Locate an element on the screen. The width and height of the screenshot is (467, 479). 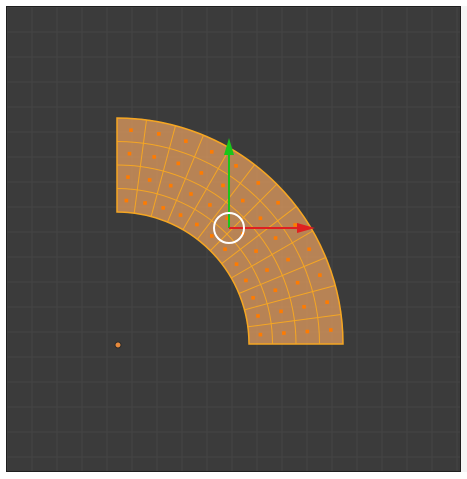
object-origin-marker is located at coordinates (118, 345).